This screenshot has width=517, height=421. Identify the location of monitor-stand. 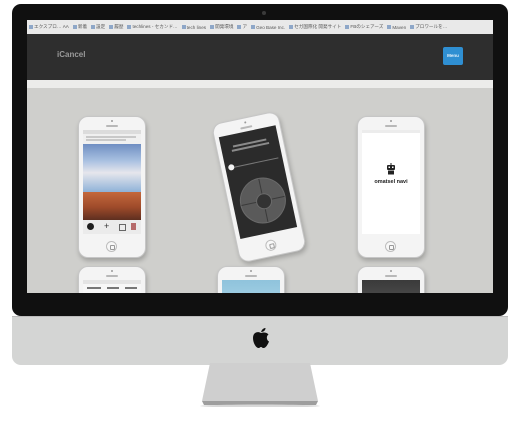
(260, 385).